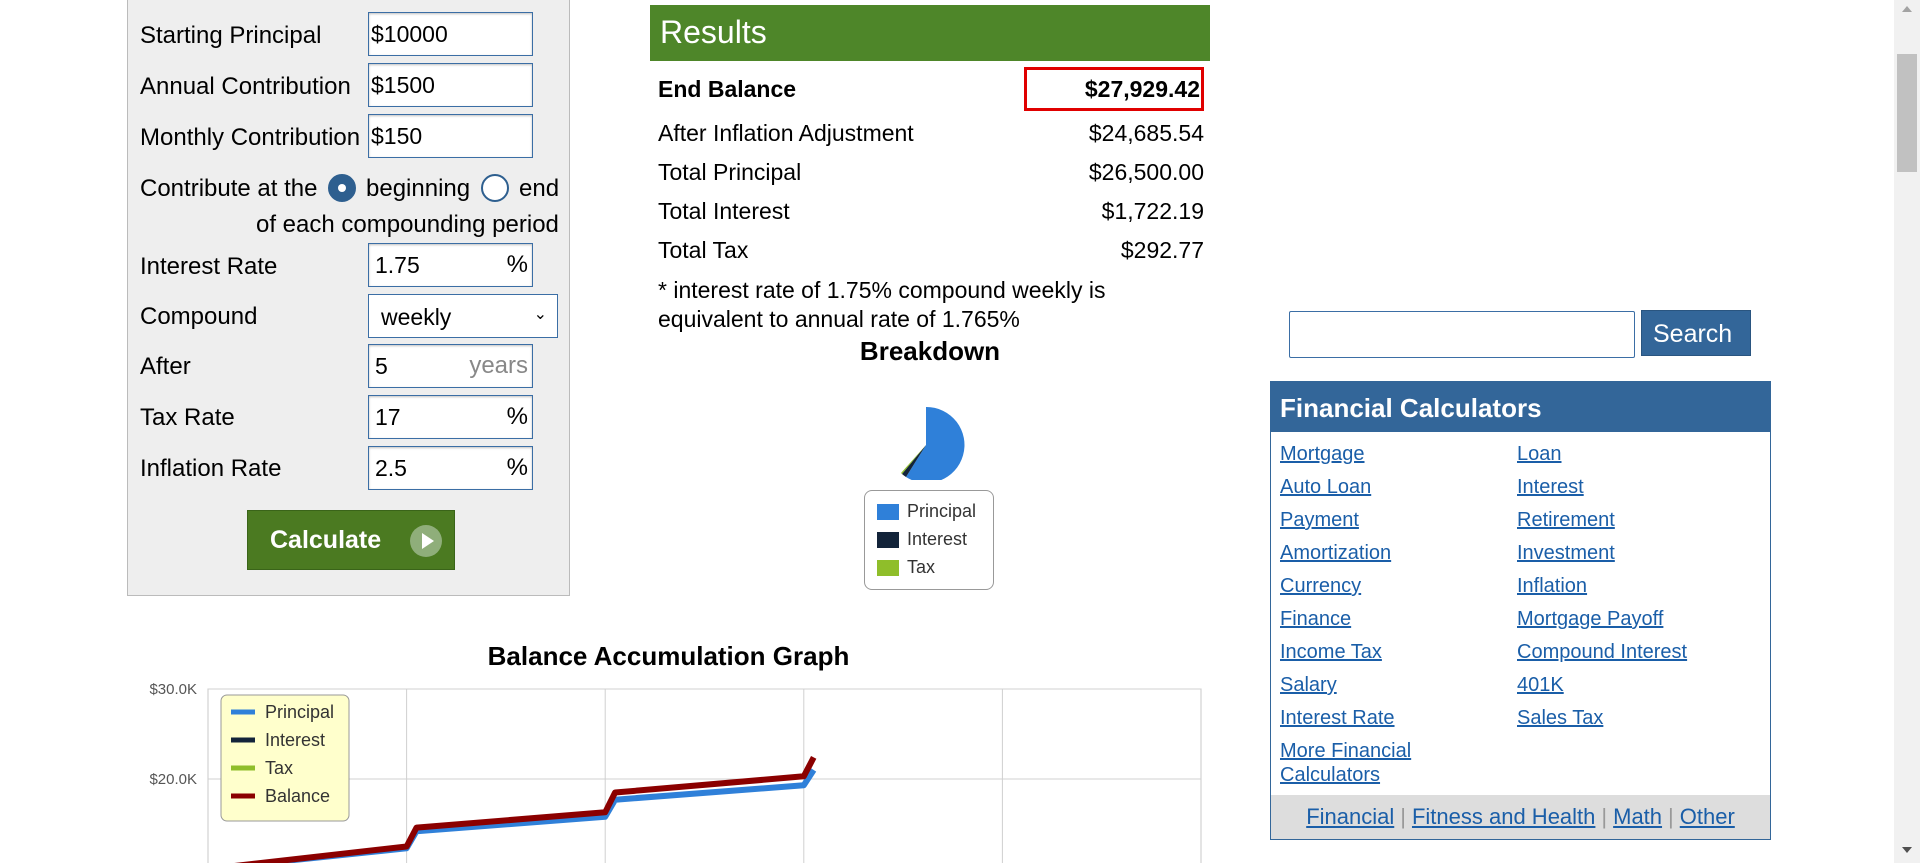 The height and width of the screenshot is (863, 1920). Describe the element at coordinates (786, 133) in the screenshot. I see `result-label: After Inflation Adjustment` at that location.